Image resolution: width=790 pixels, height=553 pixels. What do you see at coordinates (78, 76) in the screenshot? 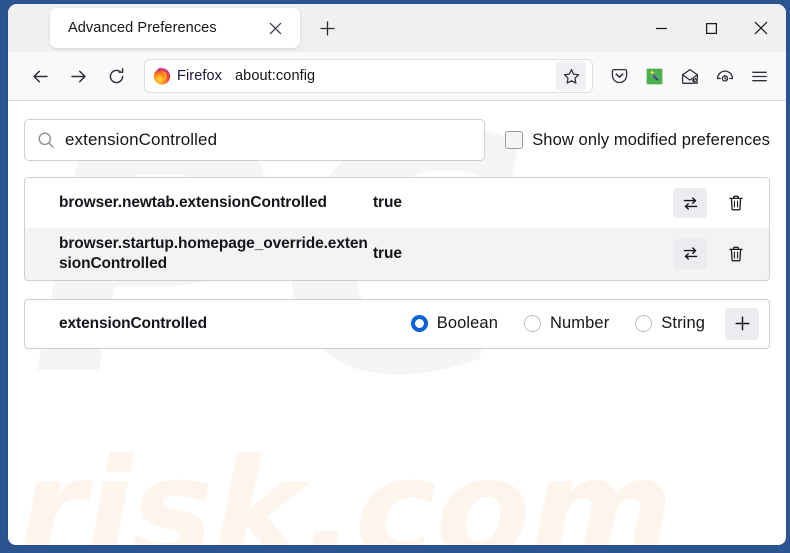
I see `forward-arrow-icon` at bounding box center [78, 76].